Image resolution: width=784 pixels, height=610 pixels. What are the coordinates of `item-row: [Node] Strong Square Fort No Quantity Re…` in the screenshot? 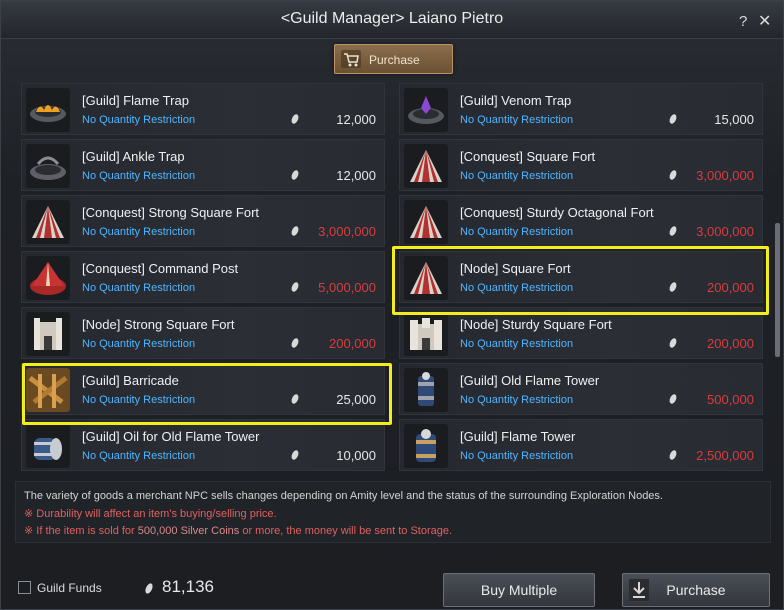 It's located at (203, 333).